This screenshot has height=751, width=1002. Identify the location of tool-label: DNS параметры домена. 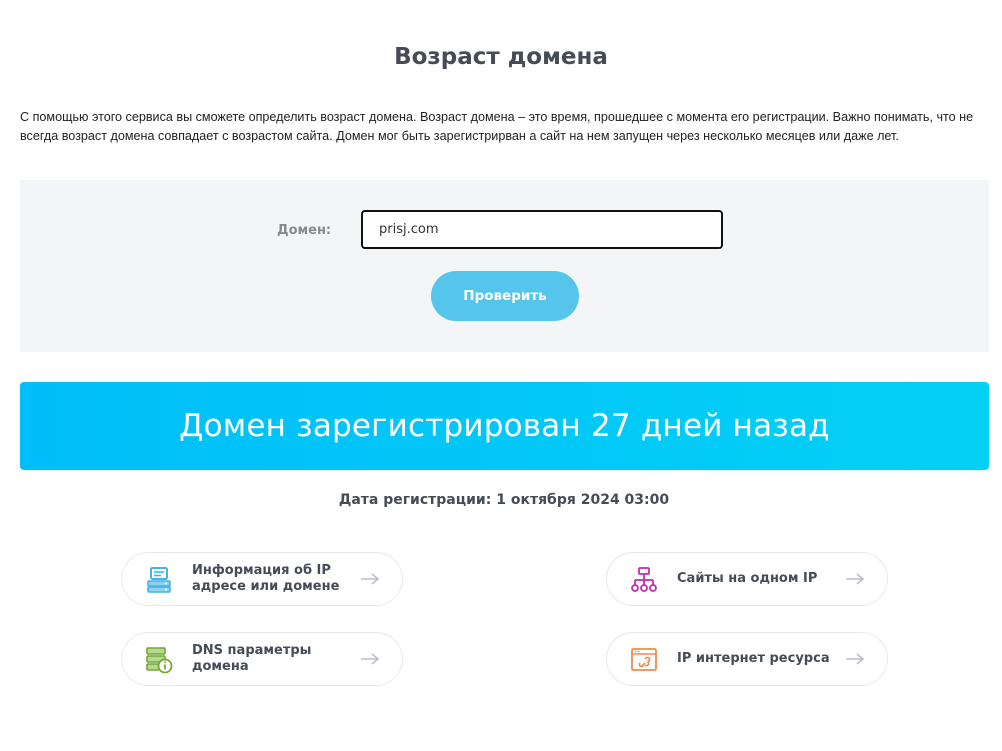
(252, 658).